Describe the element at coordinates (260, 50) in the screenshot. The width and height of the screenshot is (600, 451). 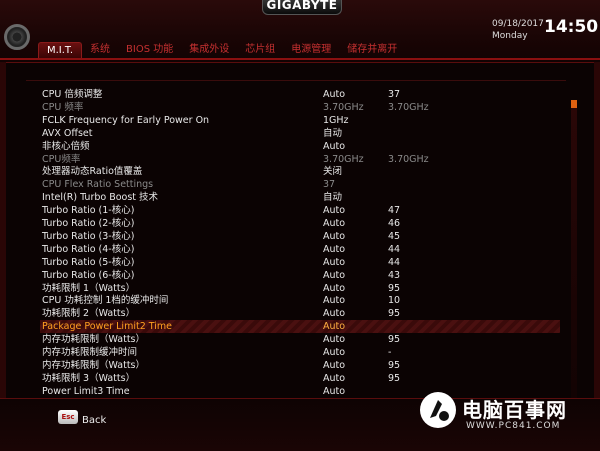
I see `tab-5: 芯片组` at that location.